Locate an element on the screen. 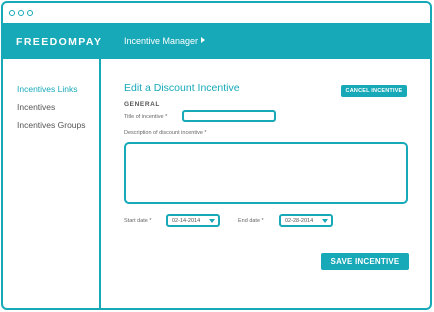 The width and height of the screenshot is (434, 312). start-date-select: 02-14-2014 is located at coordinates (193, 220).